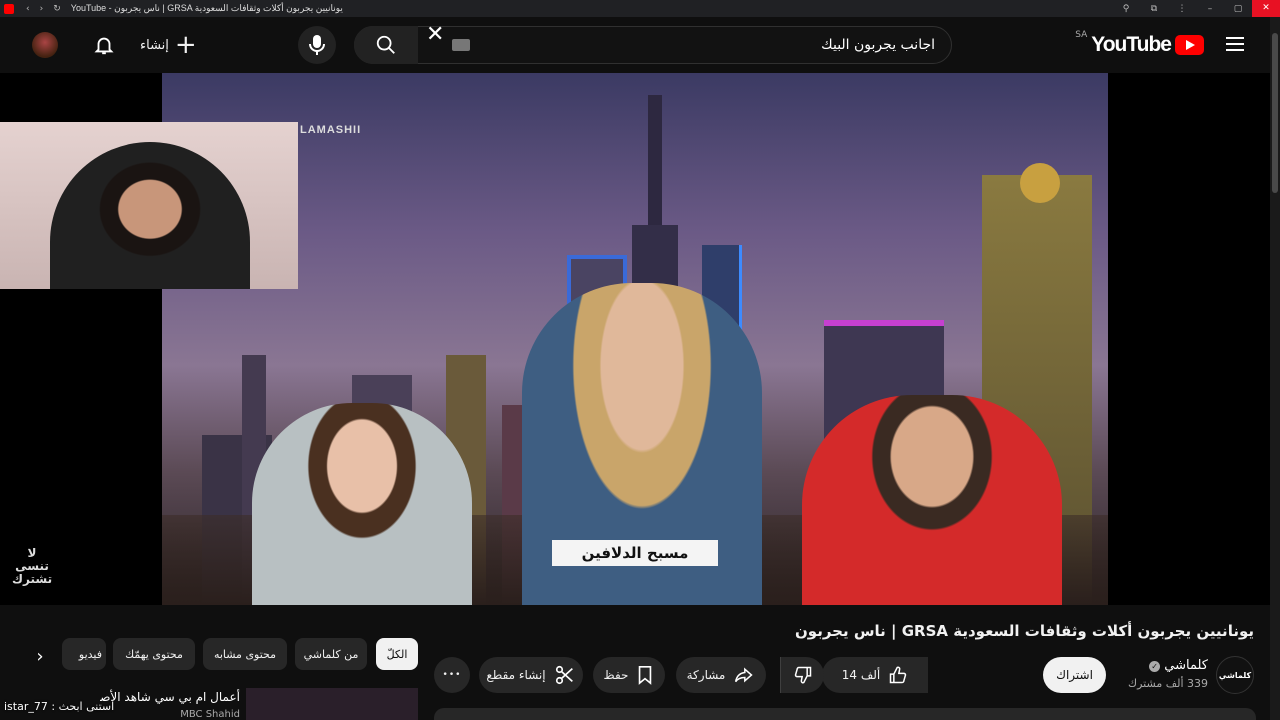  I want to click on masthead: SA YouTube ✕ + إنشاء, so click(640, 45).